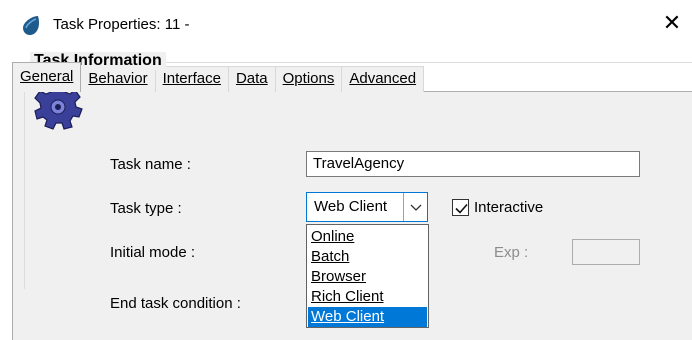 This screenshot has width=692, height=340. I want to click on window-title: Task Properties: 11 -, so click(121, 24).